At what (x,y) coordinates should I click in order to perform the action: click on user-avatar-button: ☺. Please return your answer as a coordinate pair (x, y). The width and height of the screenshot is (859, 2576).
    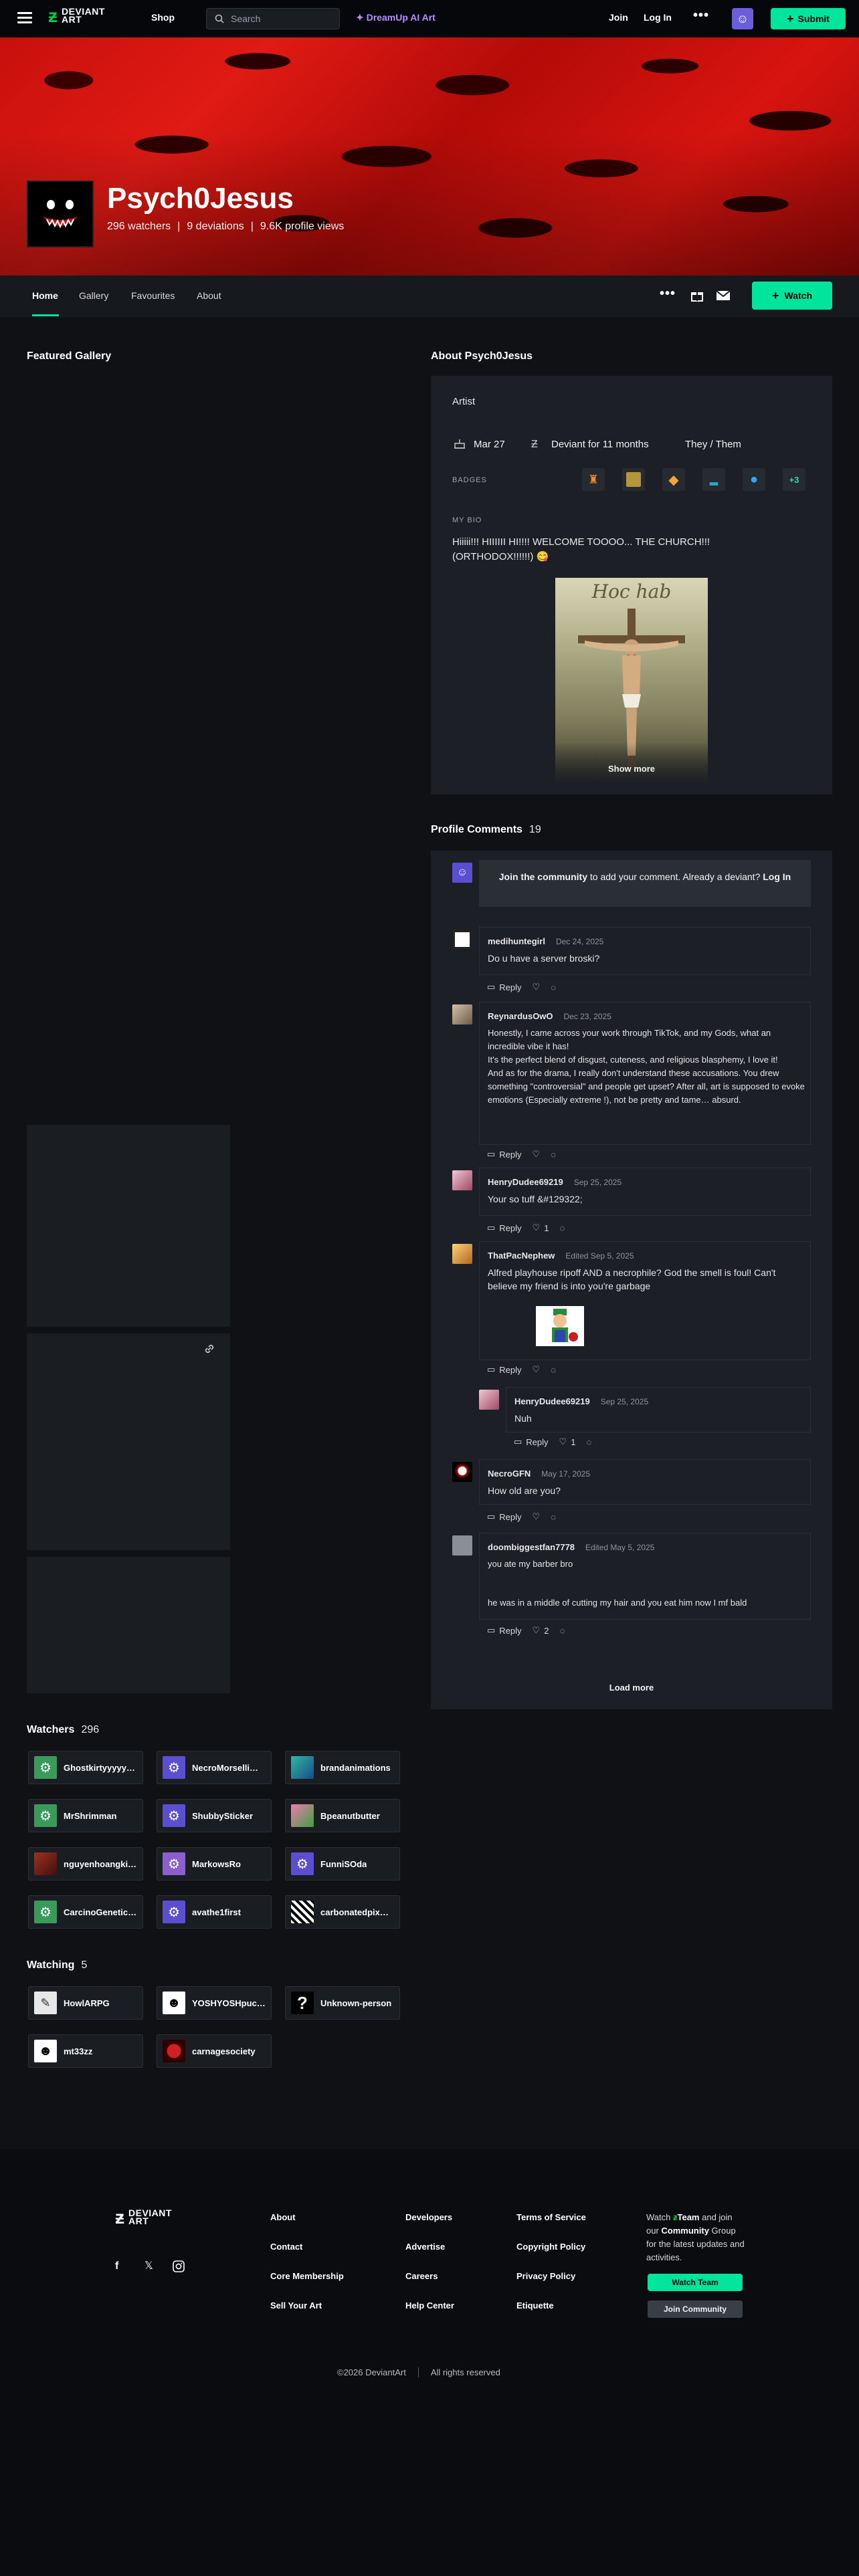
    Looking at the image, I should click on (742, 18).